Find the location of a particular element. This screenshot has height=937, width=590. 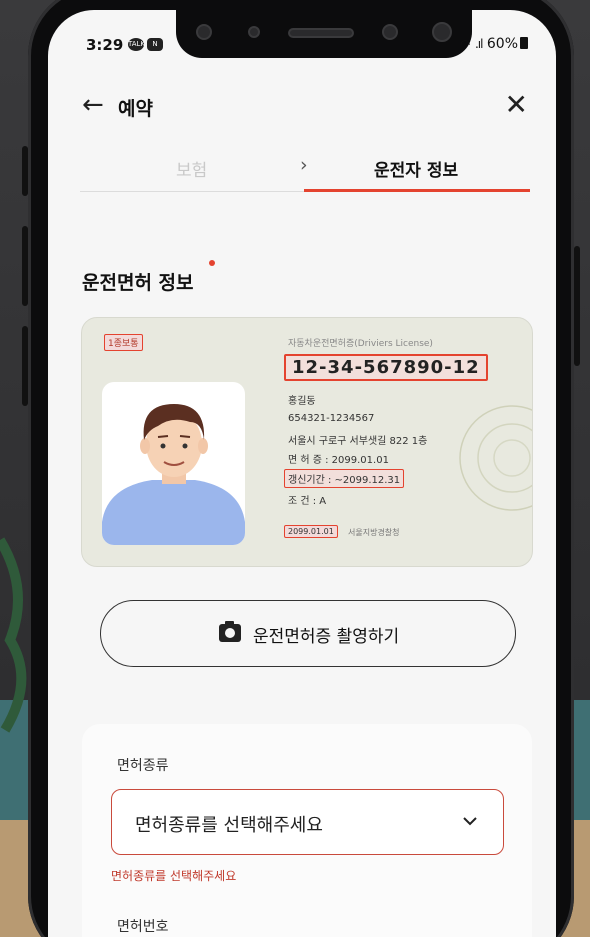

license-condition: 조 건 : A is located at coordinates (307, 501).